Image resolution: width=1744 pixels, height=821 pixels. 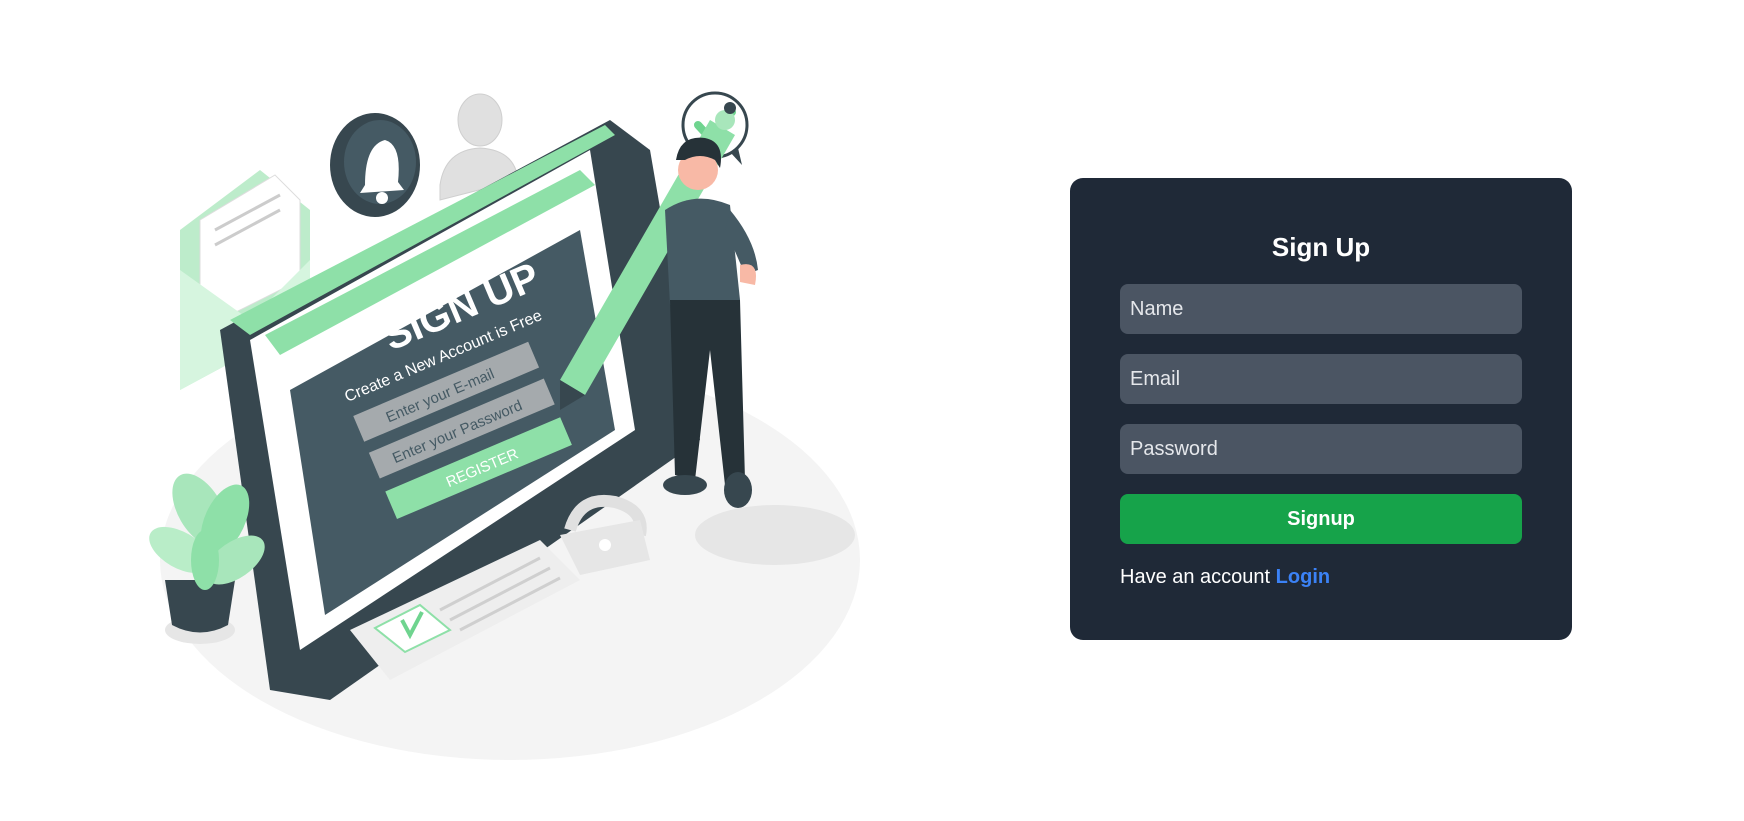 What do you see at coordinates (1321, 449) in the screenshot?
I see `password-input` at bounding box center [1321, 449].